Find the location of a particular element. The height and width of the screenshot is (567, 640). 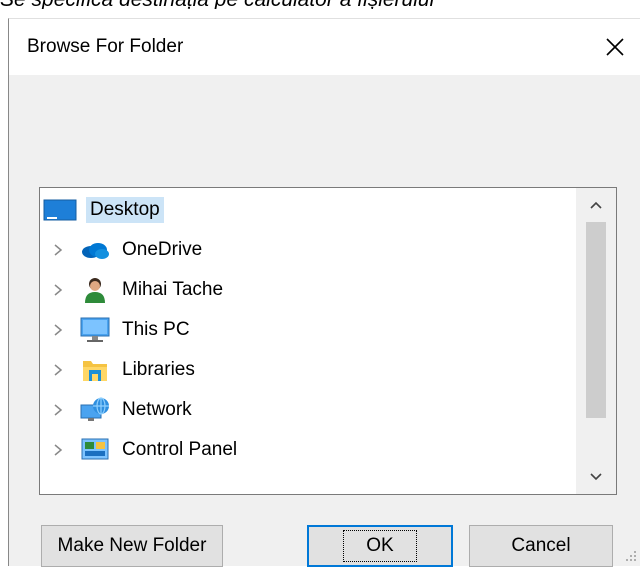

close-button is located at coordinates (614, 47).